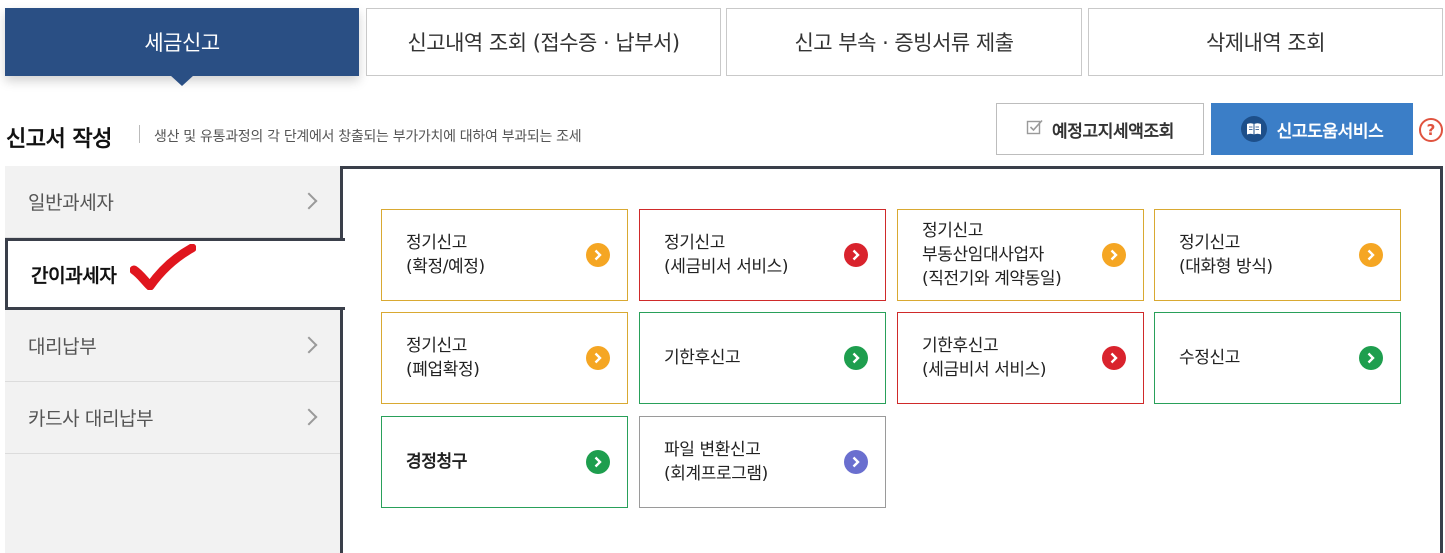  I want to click on card-label: 기한후신고 (세금비서 서비스), so click(984, 358).